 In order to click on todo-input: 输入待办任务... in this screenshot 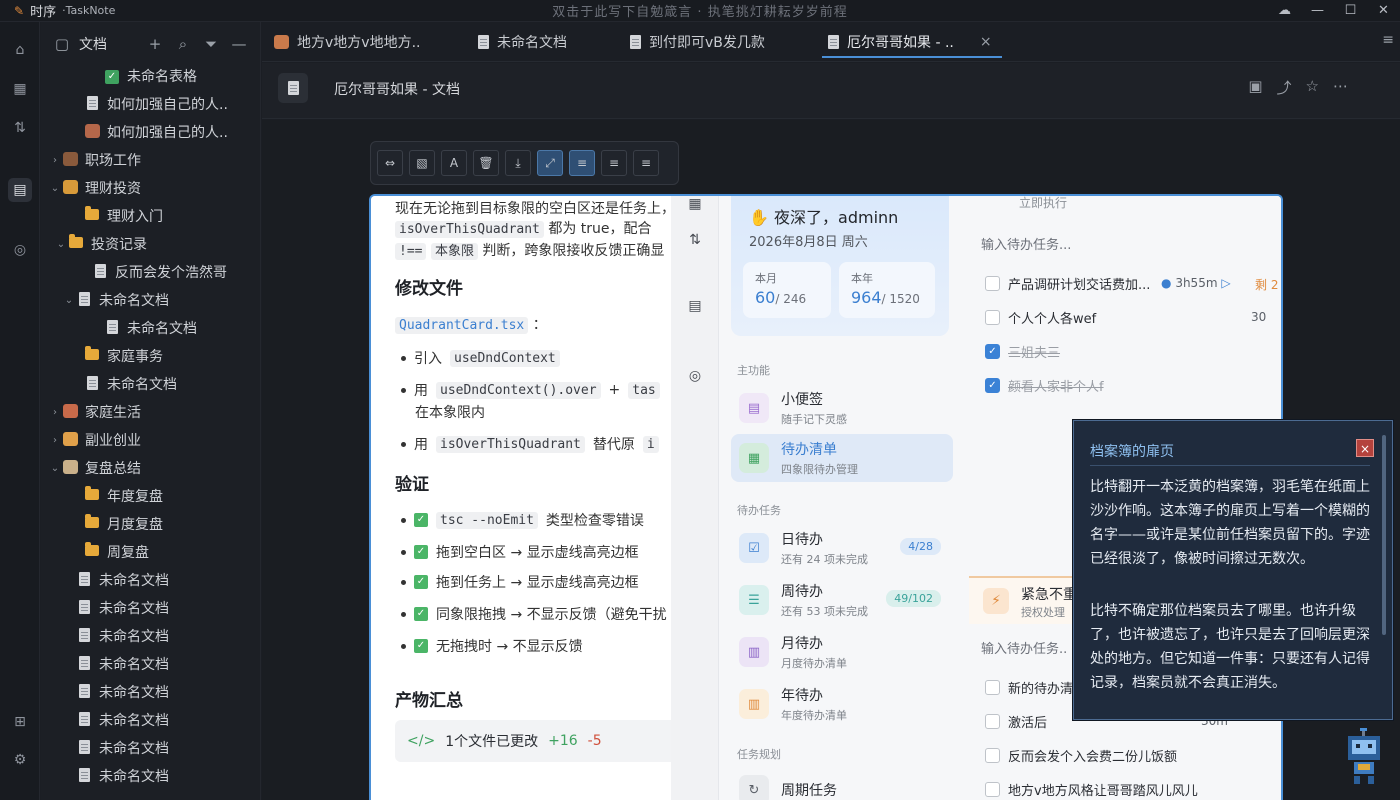, I will do `click(1026, 243)`.